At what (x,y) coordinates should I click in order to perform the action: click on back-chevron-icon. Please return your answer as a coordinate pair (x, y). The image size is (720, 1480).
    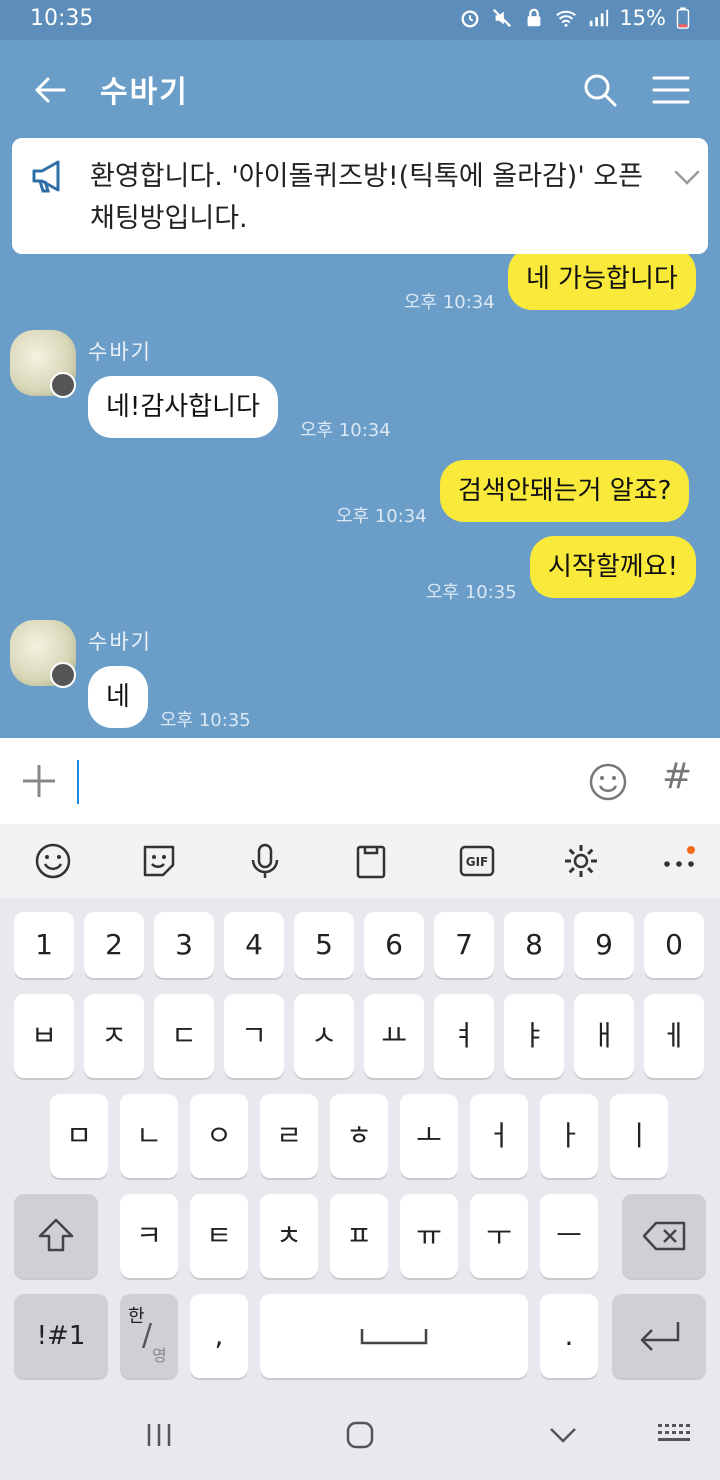
    Looking at the image, I should click on (563, 1435).